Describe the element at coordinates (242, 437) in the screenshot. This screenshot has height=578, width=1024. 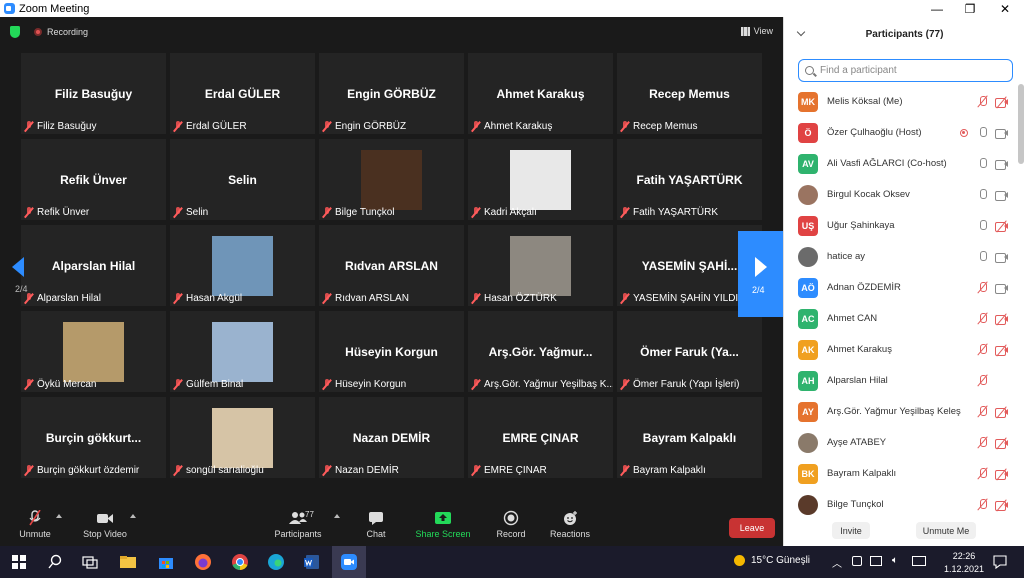
I see `video-tile: songül sarıalioğlu` at that location.